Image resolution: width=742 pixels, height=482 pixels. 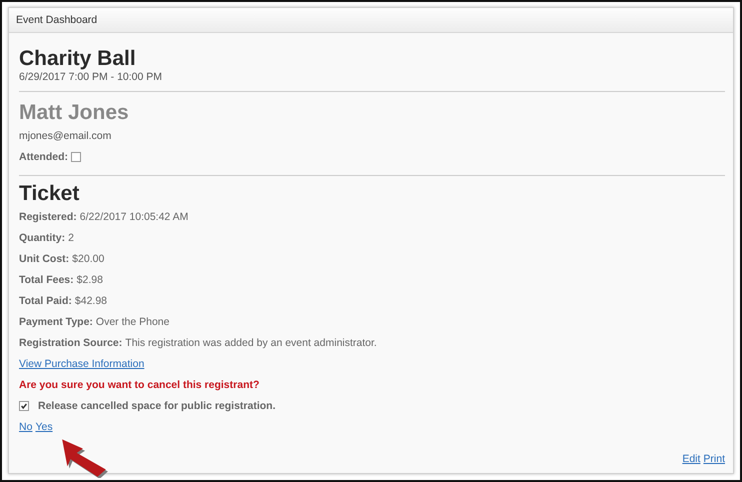 What do you see at coordinates (25, 426) in the screenshot?
I see `no-link: No` at bounding box center [25, 426].